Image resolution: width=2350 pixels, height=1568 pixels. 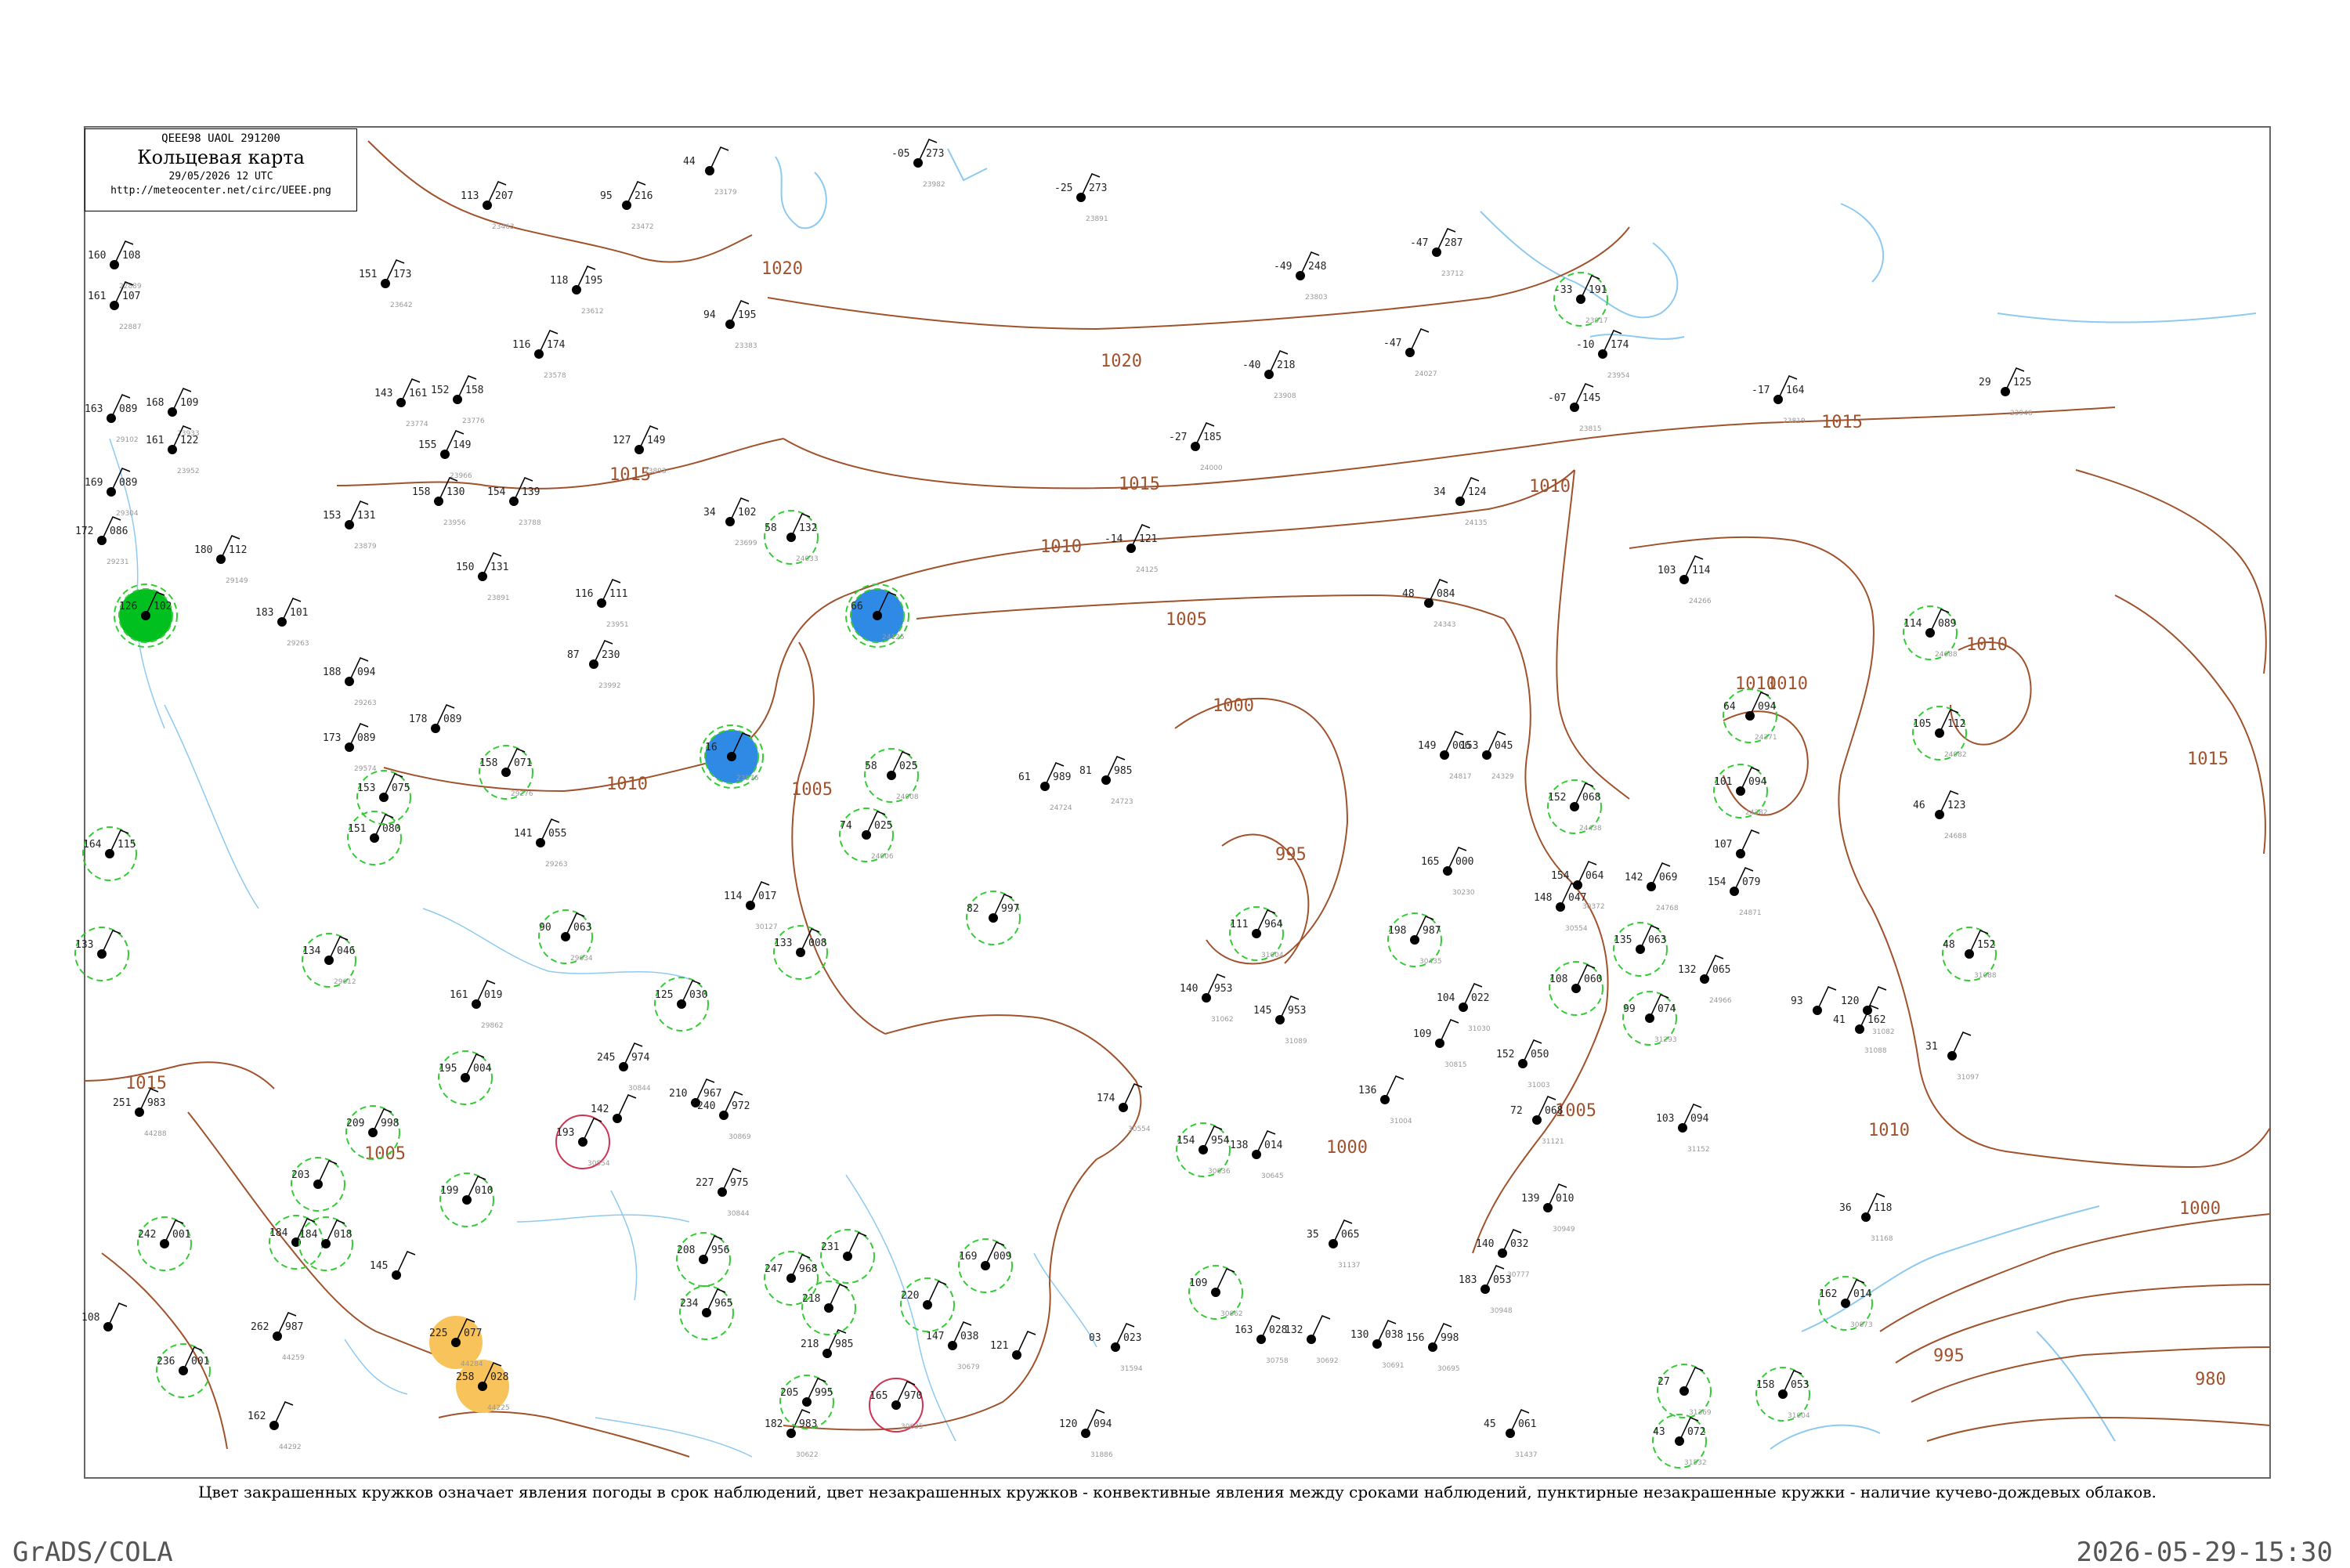 I want to click on station-pressure: 025, so click(x=883, y=826).